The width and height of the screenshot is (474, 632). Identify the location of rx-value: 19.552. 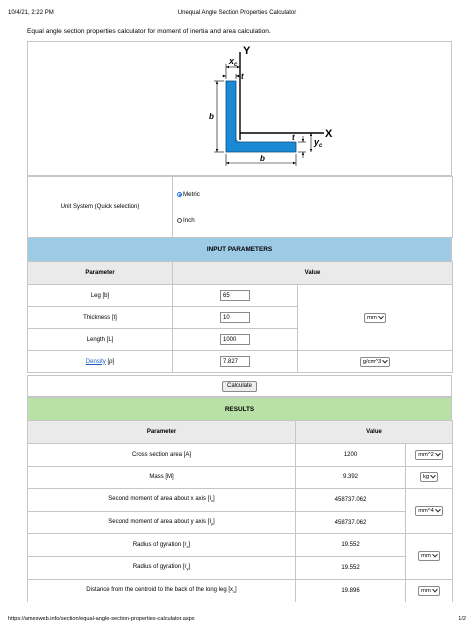
(350, 545).